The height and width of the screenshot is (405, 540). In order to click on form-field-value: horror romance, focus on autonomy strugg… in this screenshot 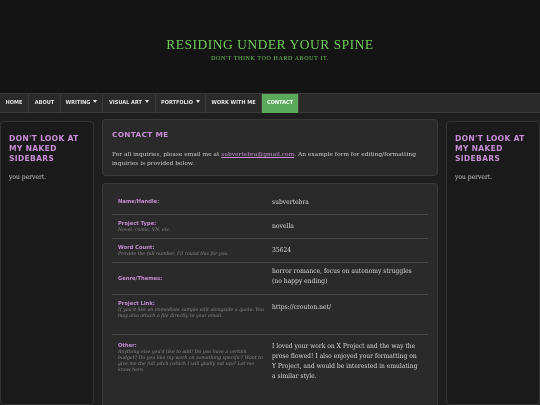, I will do `click(342, 276)`.